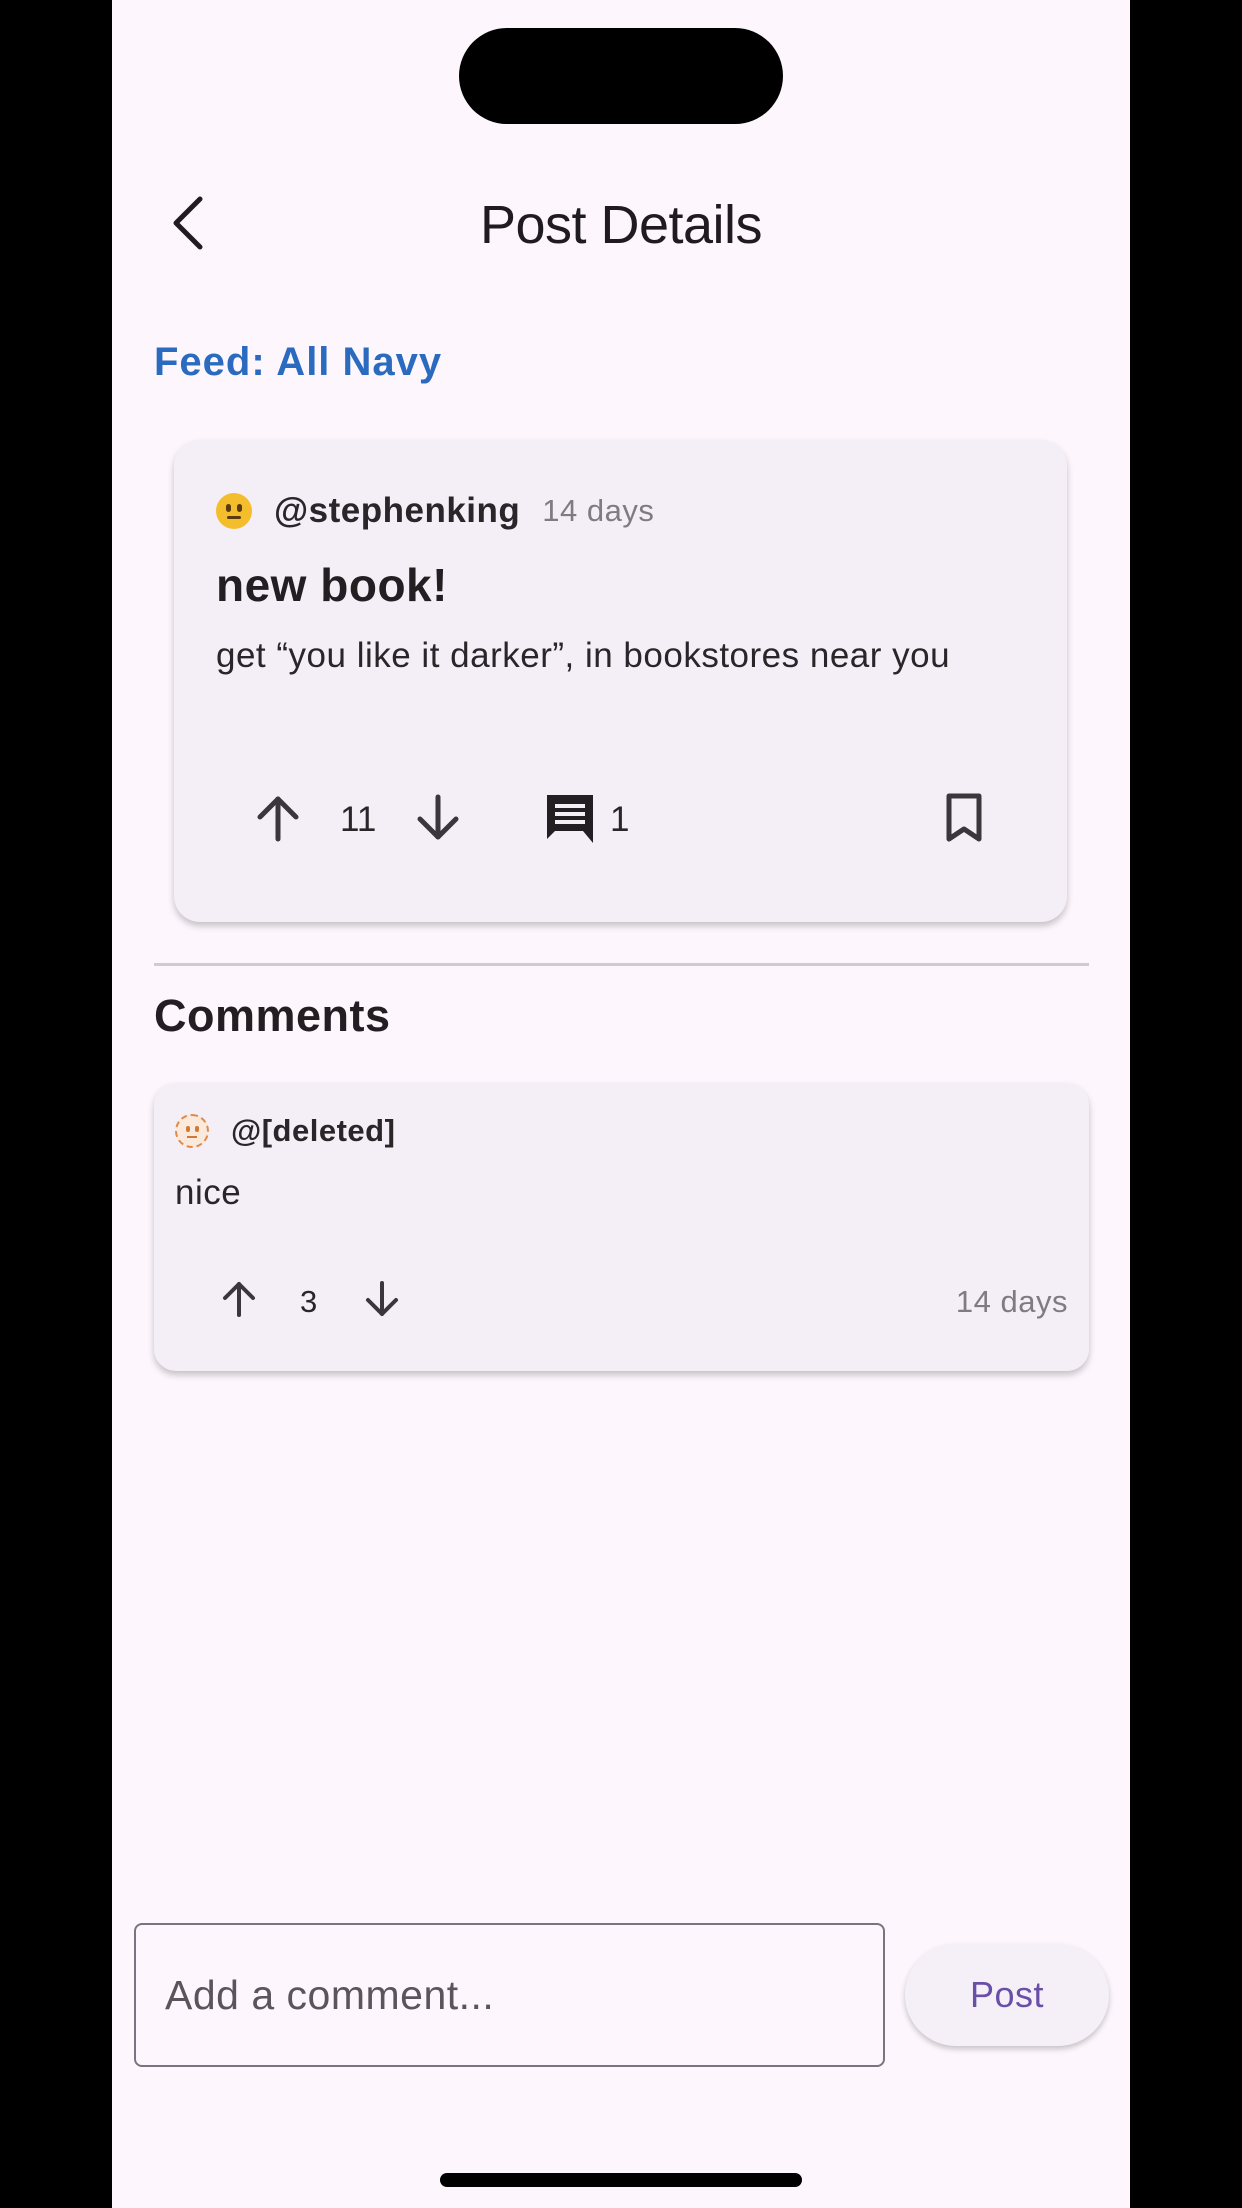 Image resolution: width=1242 pixels, height=2208 pixels. I want to click on comment-icon, so click(570, 820).